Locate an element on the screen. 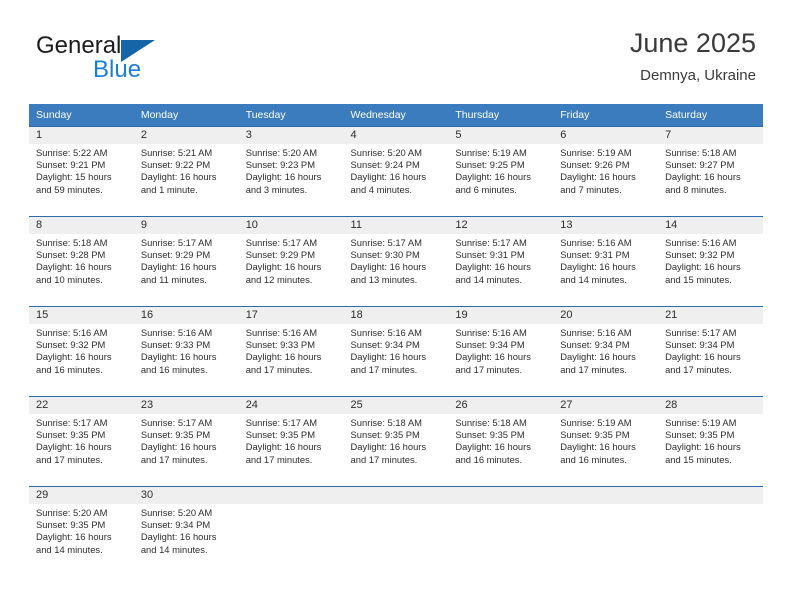 The height and width of the screenshot is (612, 792). sunset-text: Sunset: 9:32 PM is located at coordinates (700, 255).